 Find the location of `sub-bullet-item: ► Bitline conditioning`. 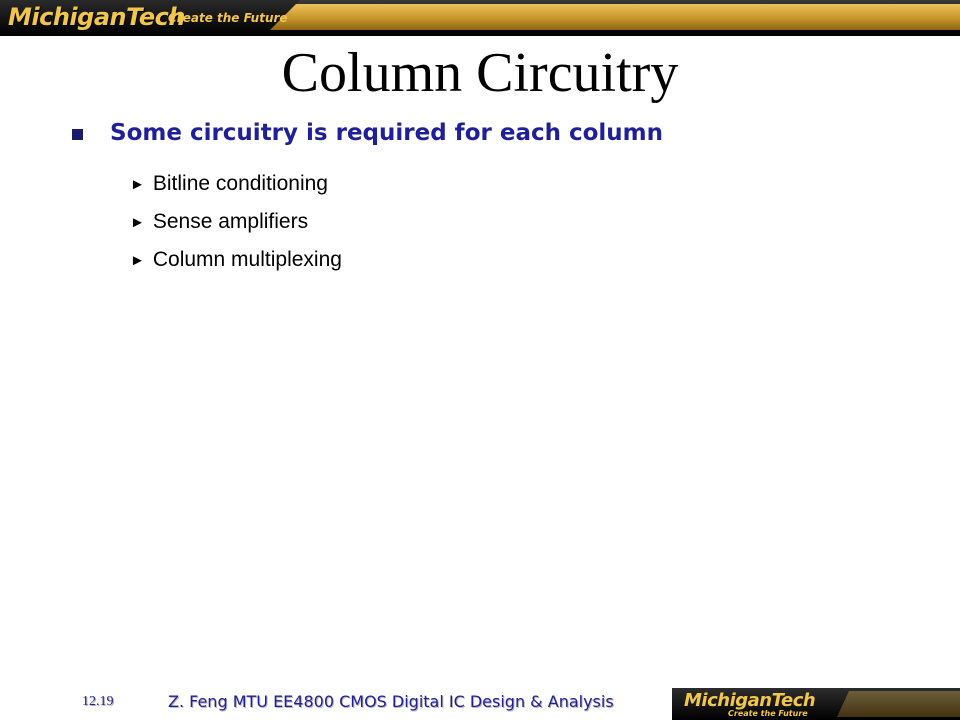

sub-bullet-item: ► Bitline conditioning is located at coordinates (236, 184).